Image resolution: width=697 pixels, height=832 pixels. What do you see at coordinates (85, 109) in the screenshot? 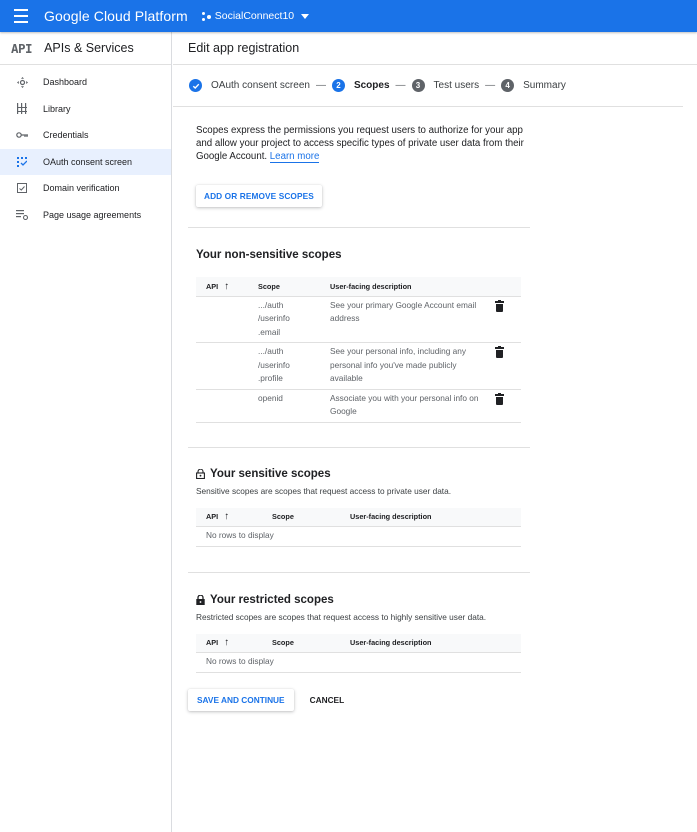
I see `sidebar-item-library: Library` at bounding box center [85, 109].